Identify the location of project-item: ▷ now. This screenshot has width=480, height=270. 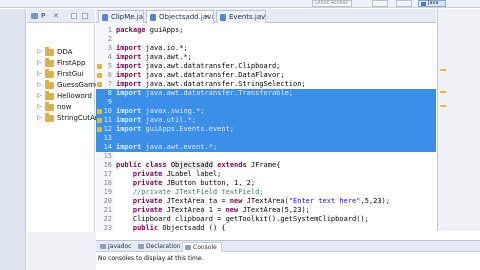
(65, 107).